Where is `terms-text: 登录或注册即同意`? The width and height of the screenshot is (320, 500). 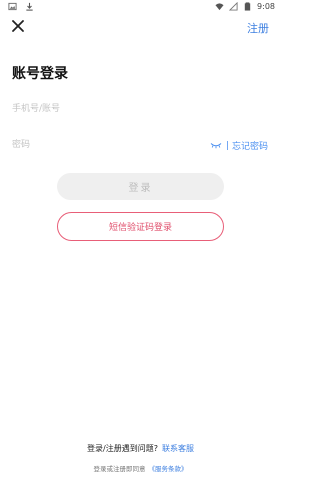
terms-text: 登录或注册即同意 is located at coordinates (119, 469).